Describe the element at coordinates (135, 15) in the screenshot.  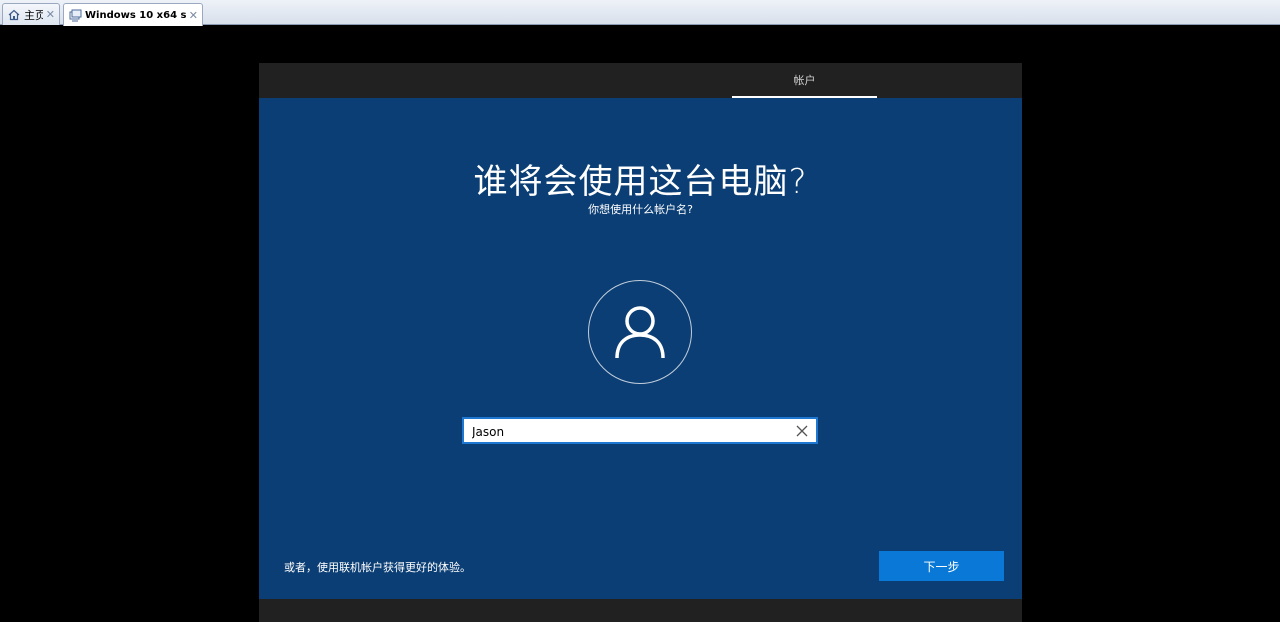
I see `tab-vm-label: Windows 10 x64 system` at that location.